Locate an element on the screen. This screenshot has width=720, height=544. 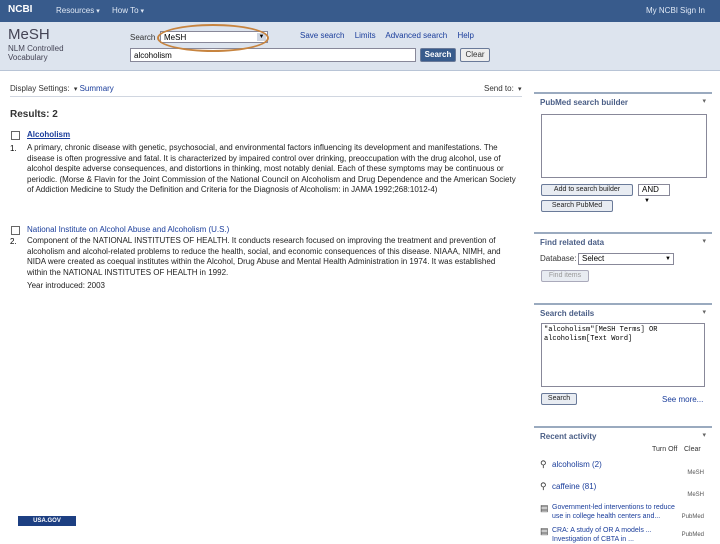
search-builder-textarea is located at coordinates (624, 146).